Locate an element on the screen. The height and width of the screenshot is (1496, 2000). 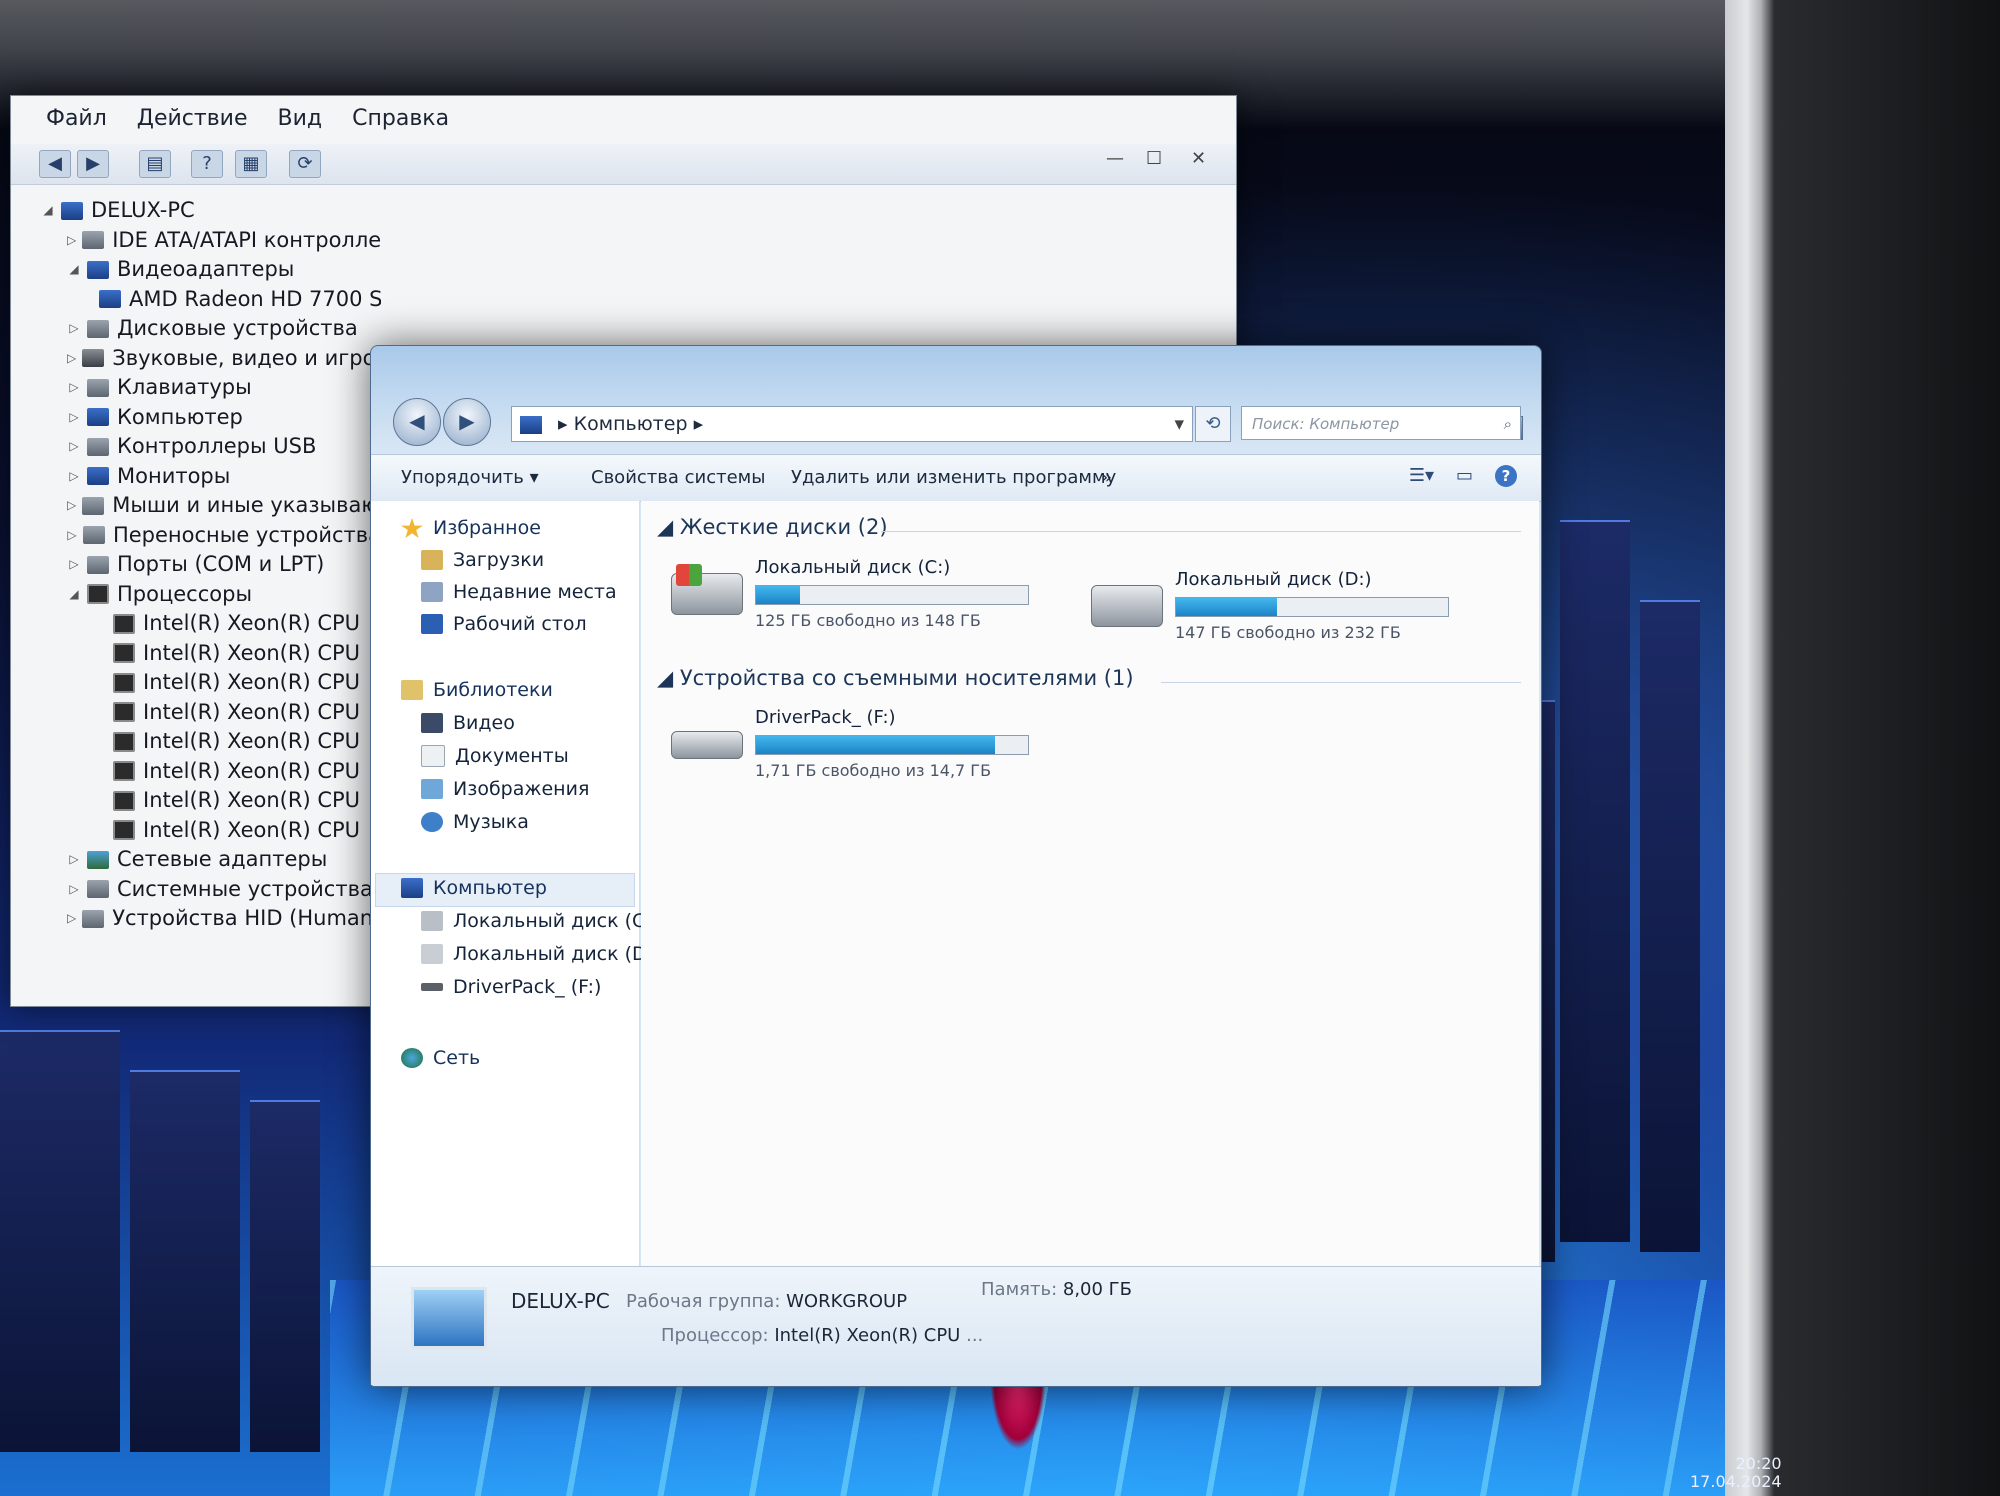
minimize-icon: — is located at coordinates (1115, 158).